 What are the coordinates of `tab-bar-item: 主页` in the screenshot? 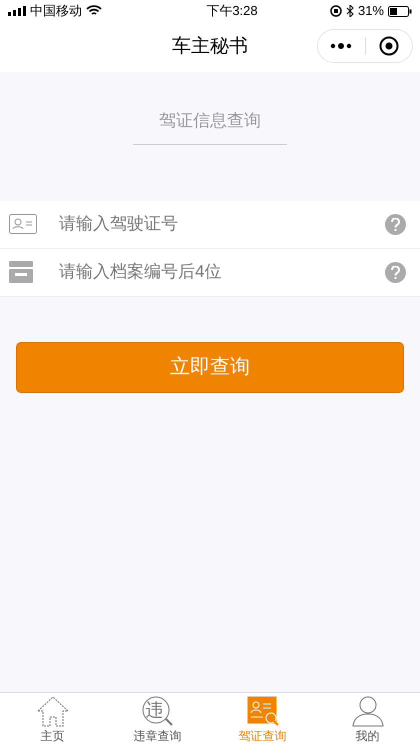 It's located at (52, 720).